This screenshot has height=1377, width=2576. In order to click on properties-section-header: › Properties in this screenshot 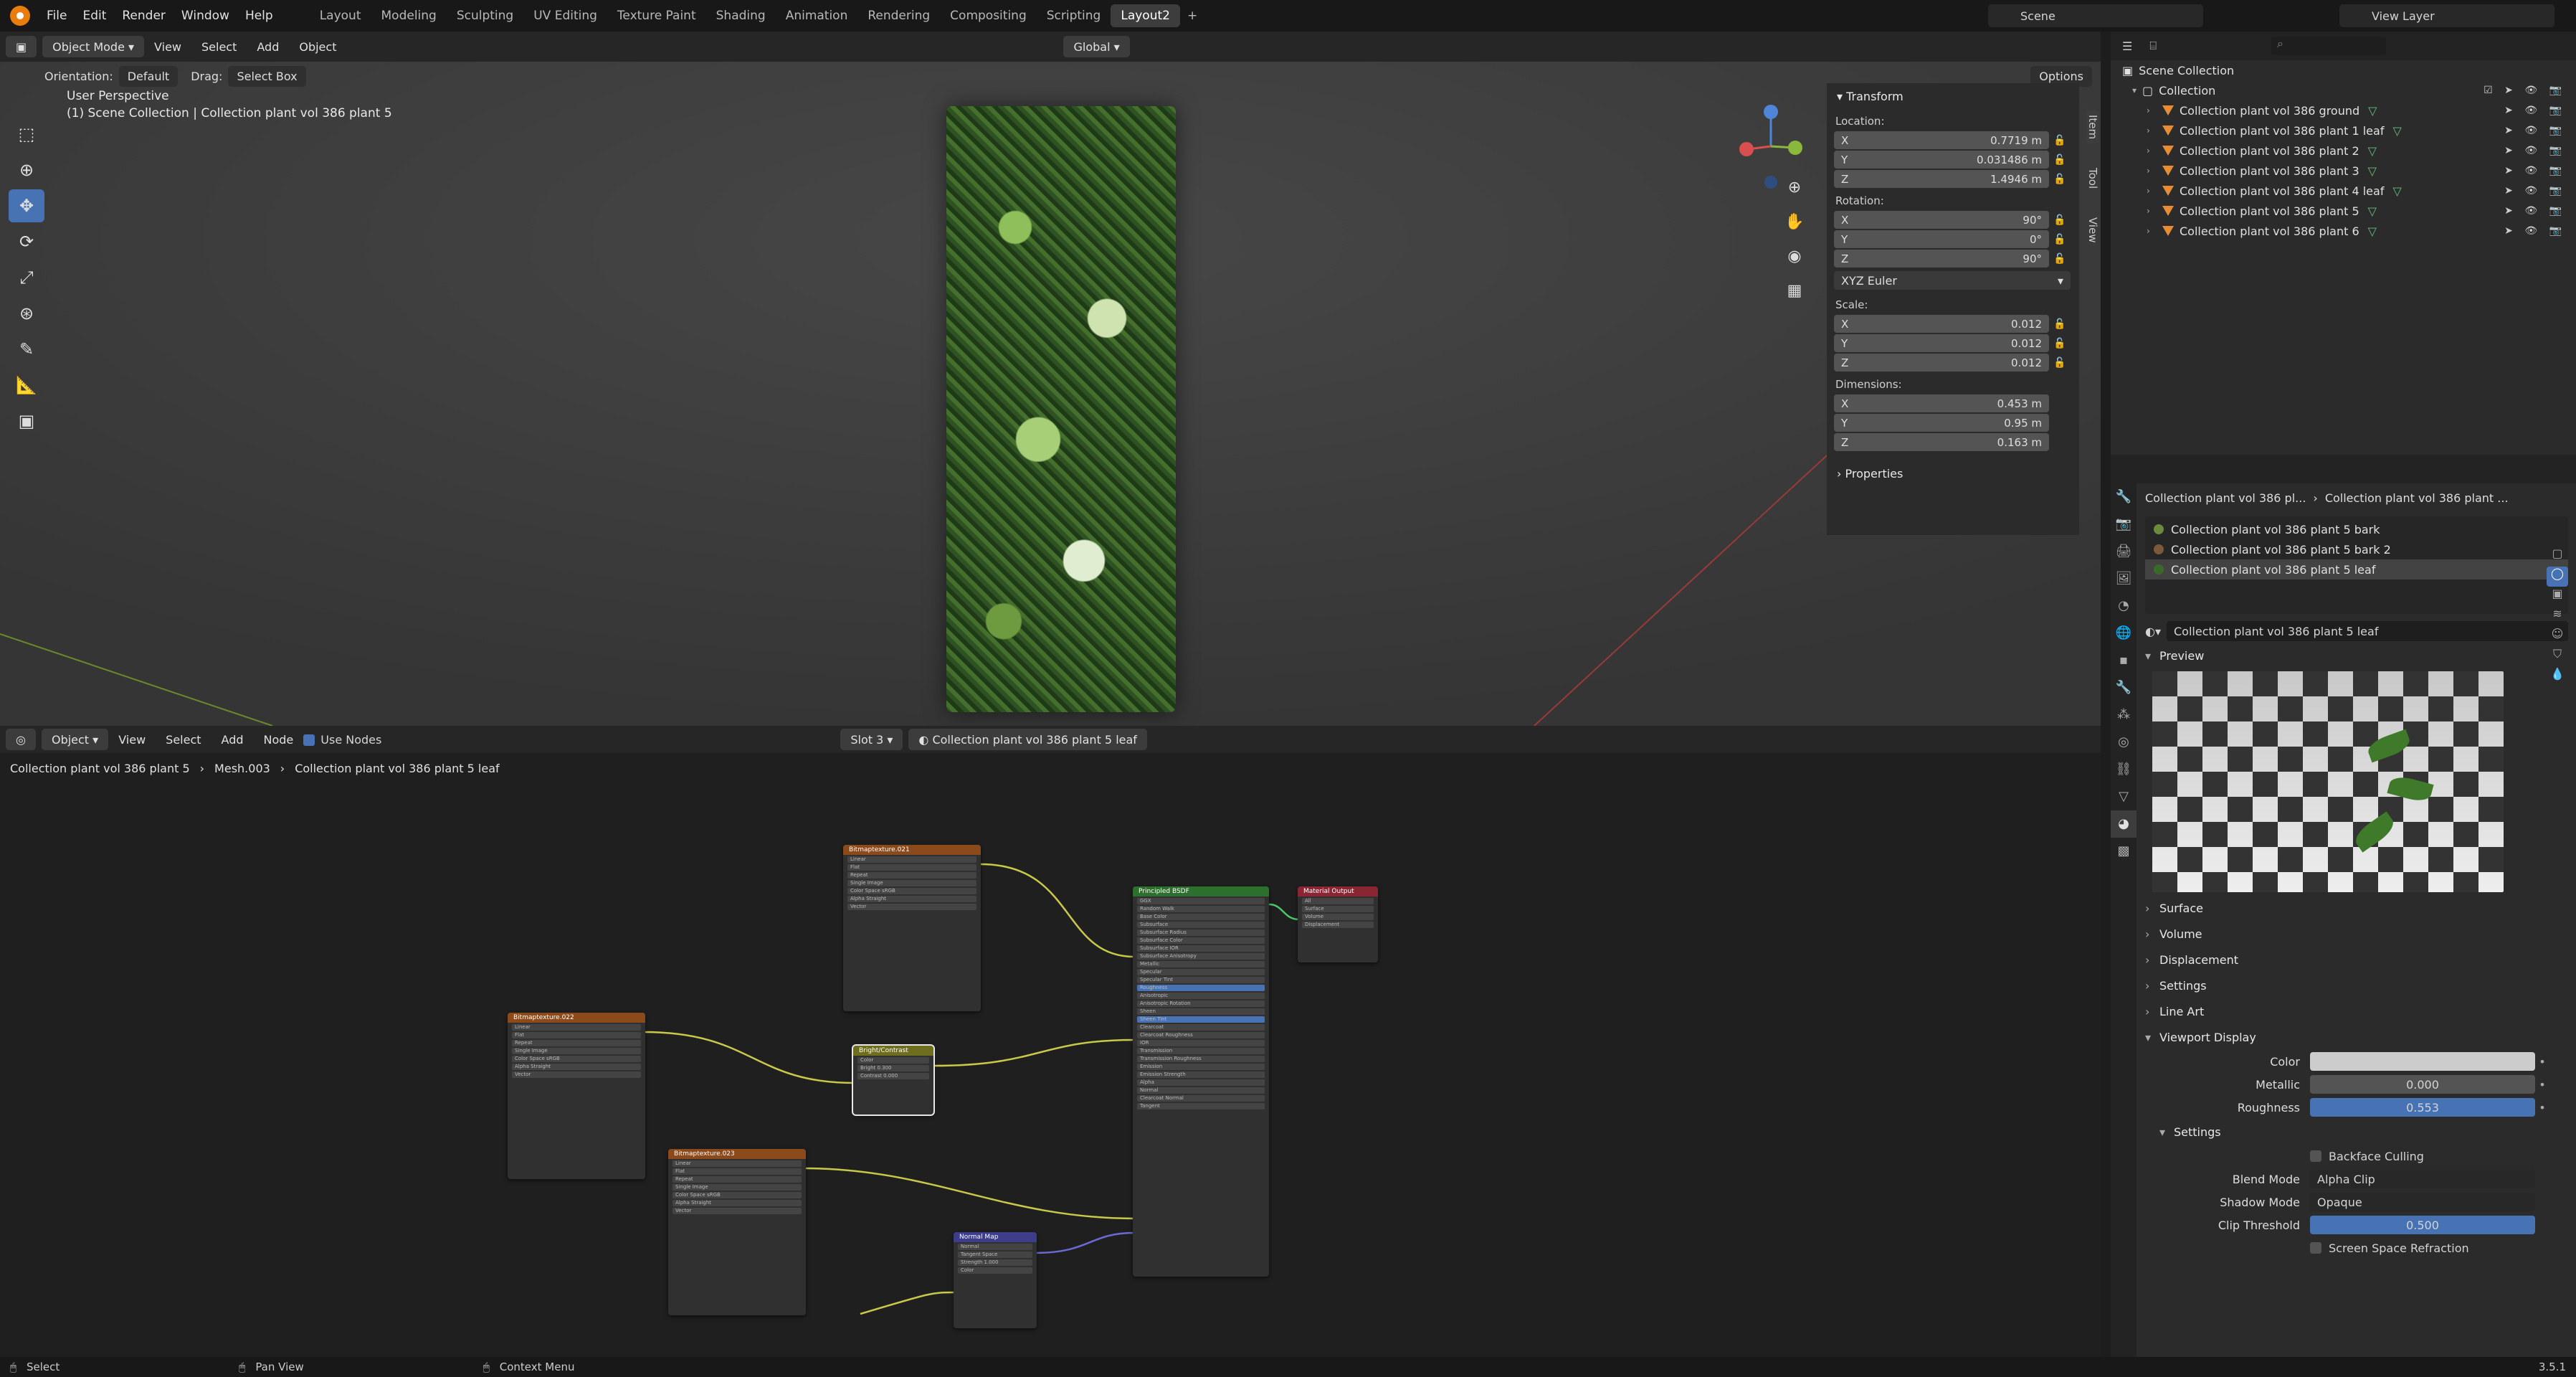, I will do `click(1953, 473)`.